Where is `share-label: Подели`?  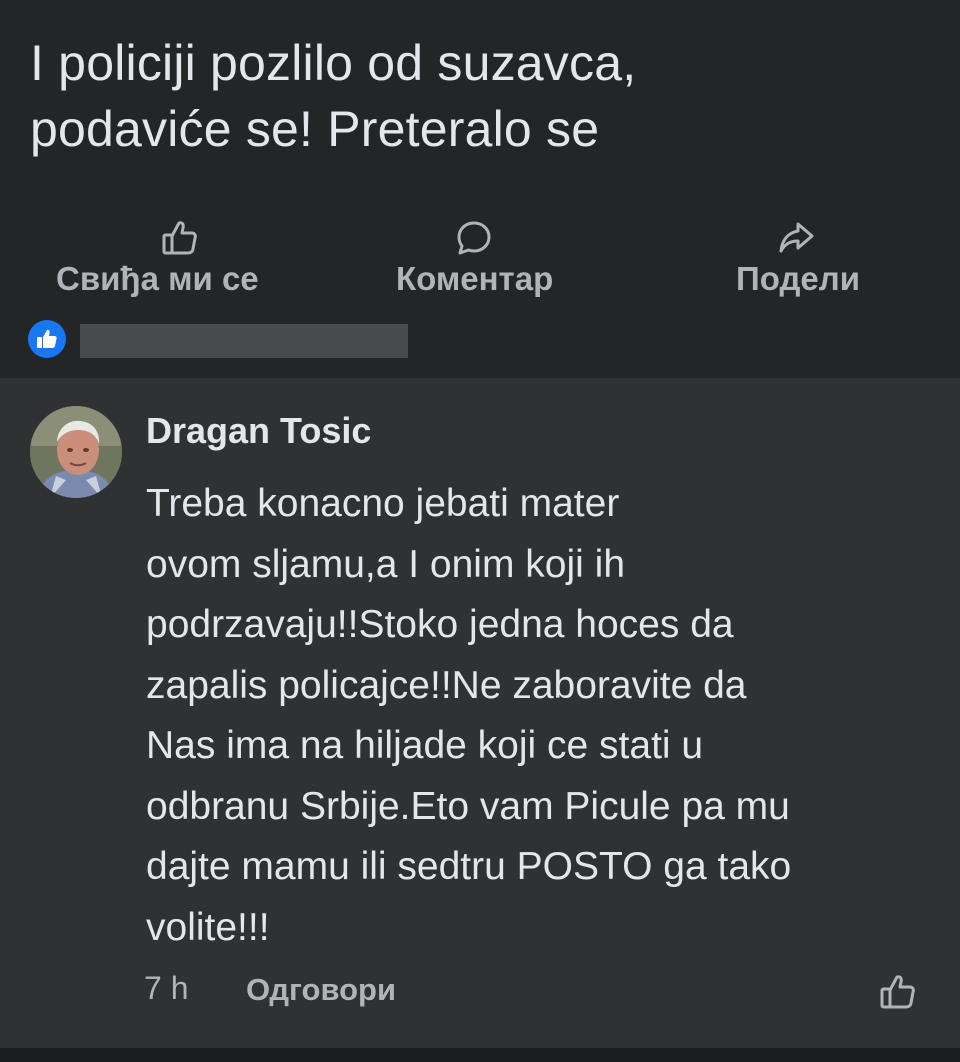
share-label: Подели is located at coordinates (798, 278).